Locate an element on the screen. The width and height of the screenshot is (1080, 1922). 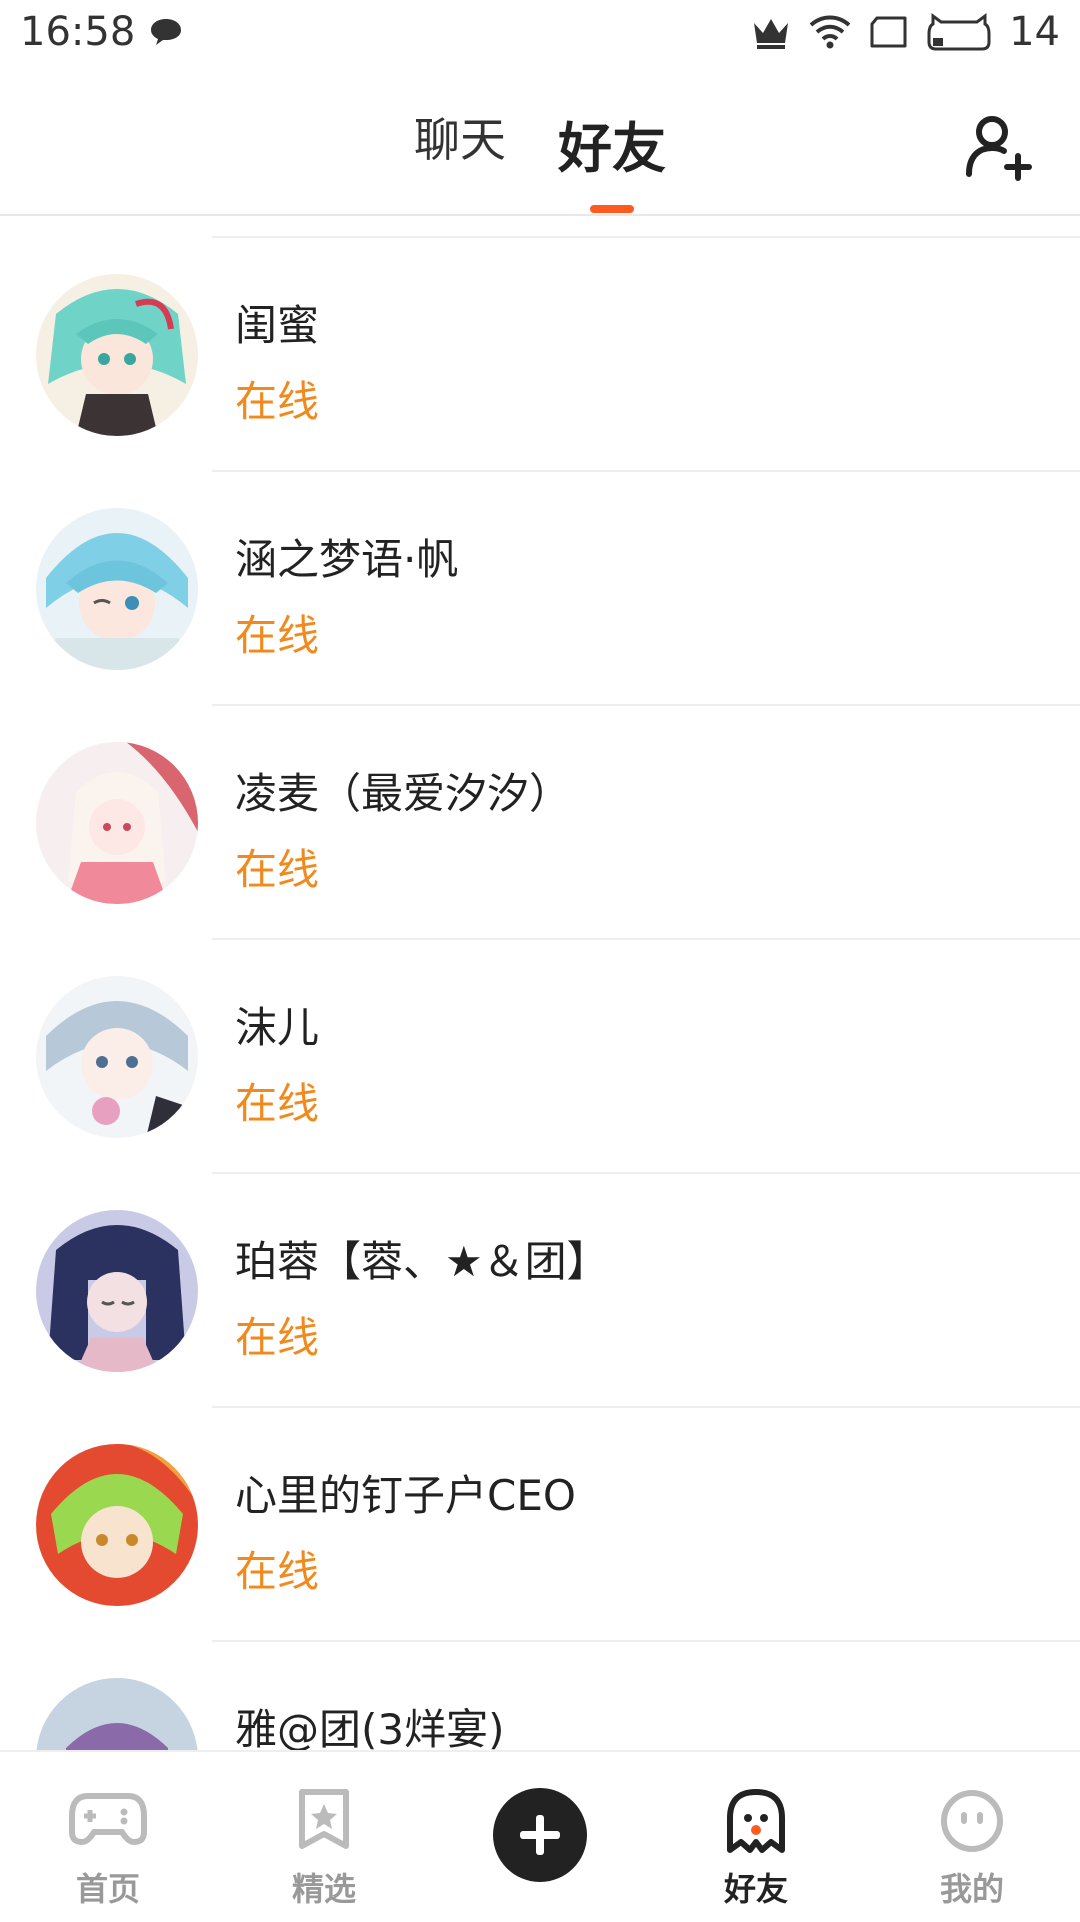
nav-label: 我的 is located at coordinates (971, 1889).